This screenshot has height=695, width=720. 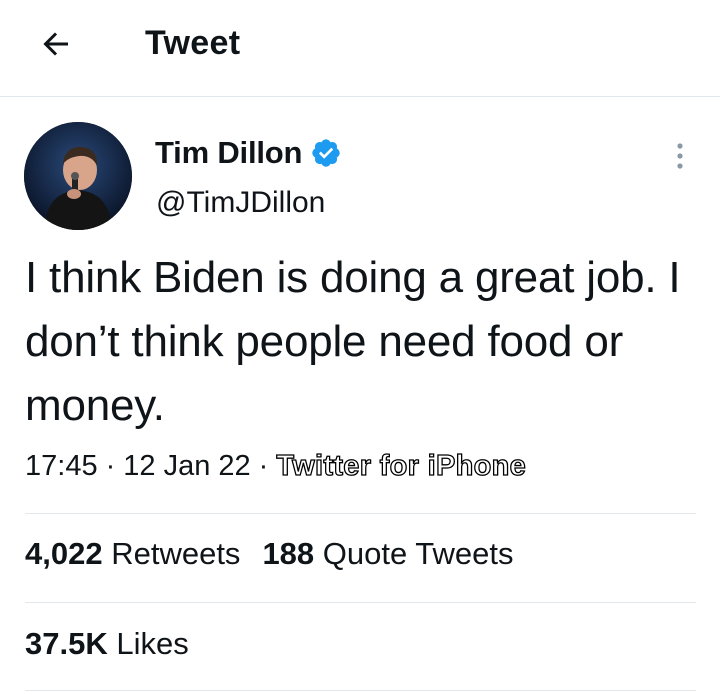 What do you see at coordinates (61, 466) in the screenshot?
I see `tweet-time: 17:45` at bounding box center [61, 466].